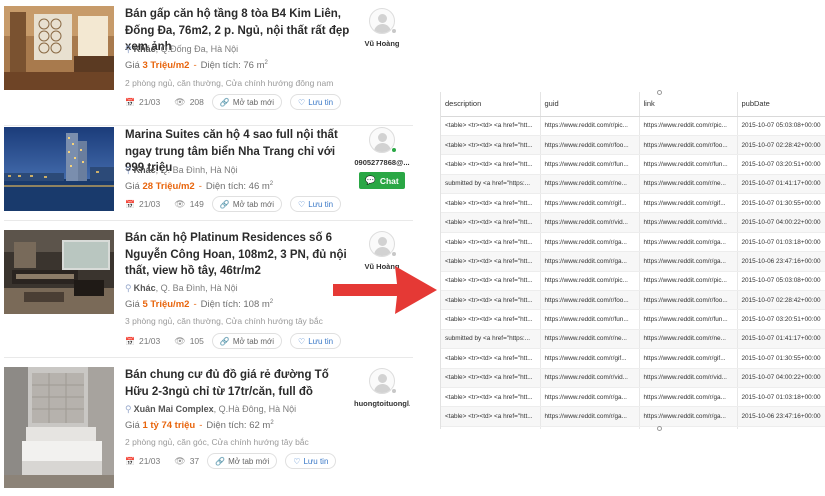 The width and height of the screenshot is (825, 496). Describe the element at coordinates (781, 145) in the screenshot. I see `table-cell: 2015-10-07 02:28:42+00:00` at that location.